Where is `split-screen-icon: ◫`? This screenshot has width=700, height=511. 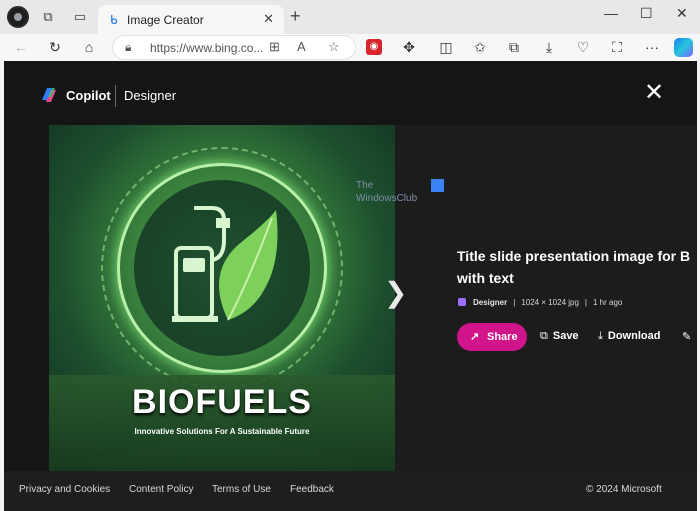
split-screen-icon: ◫ is located at coordinates (446, 47).